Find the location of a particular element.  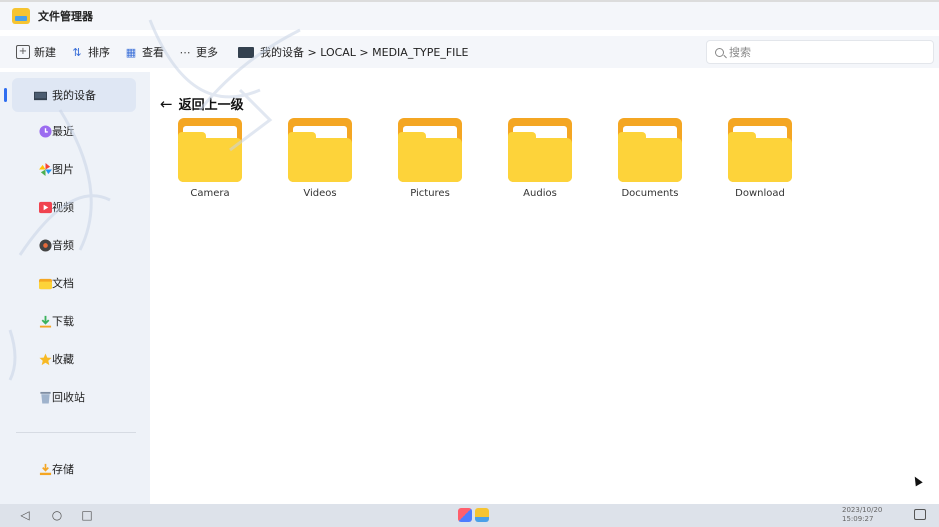

plus-icon: + is located at coordinates (23, 52).